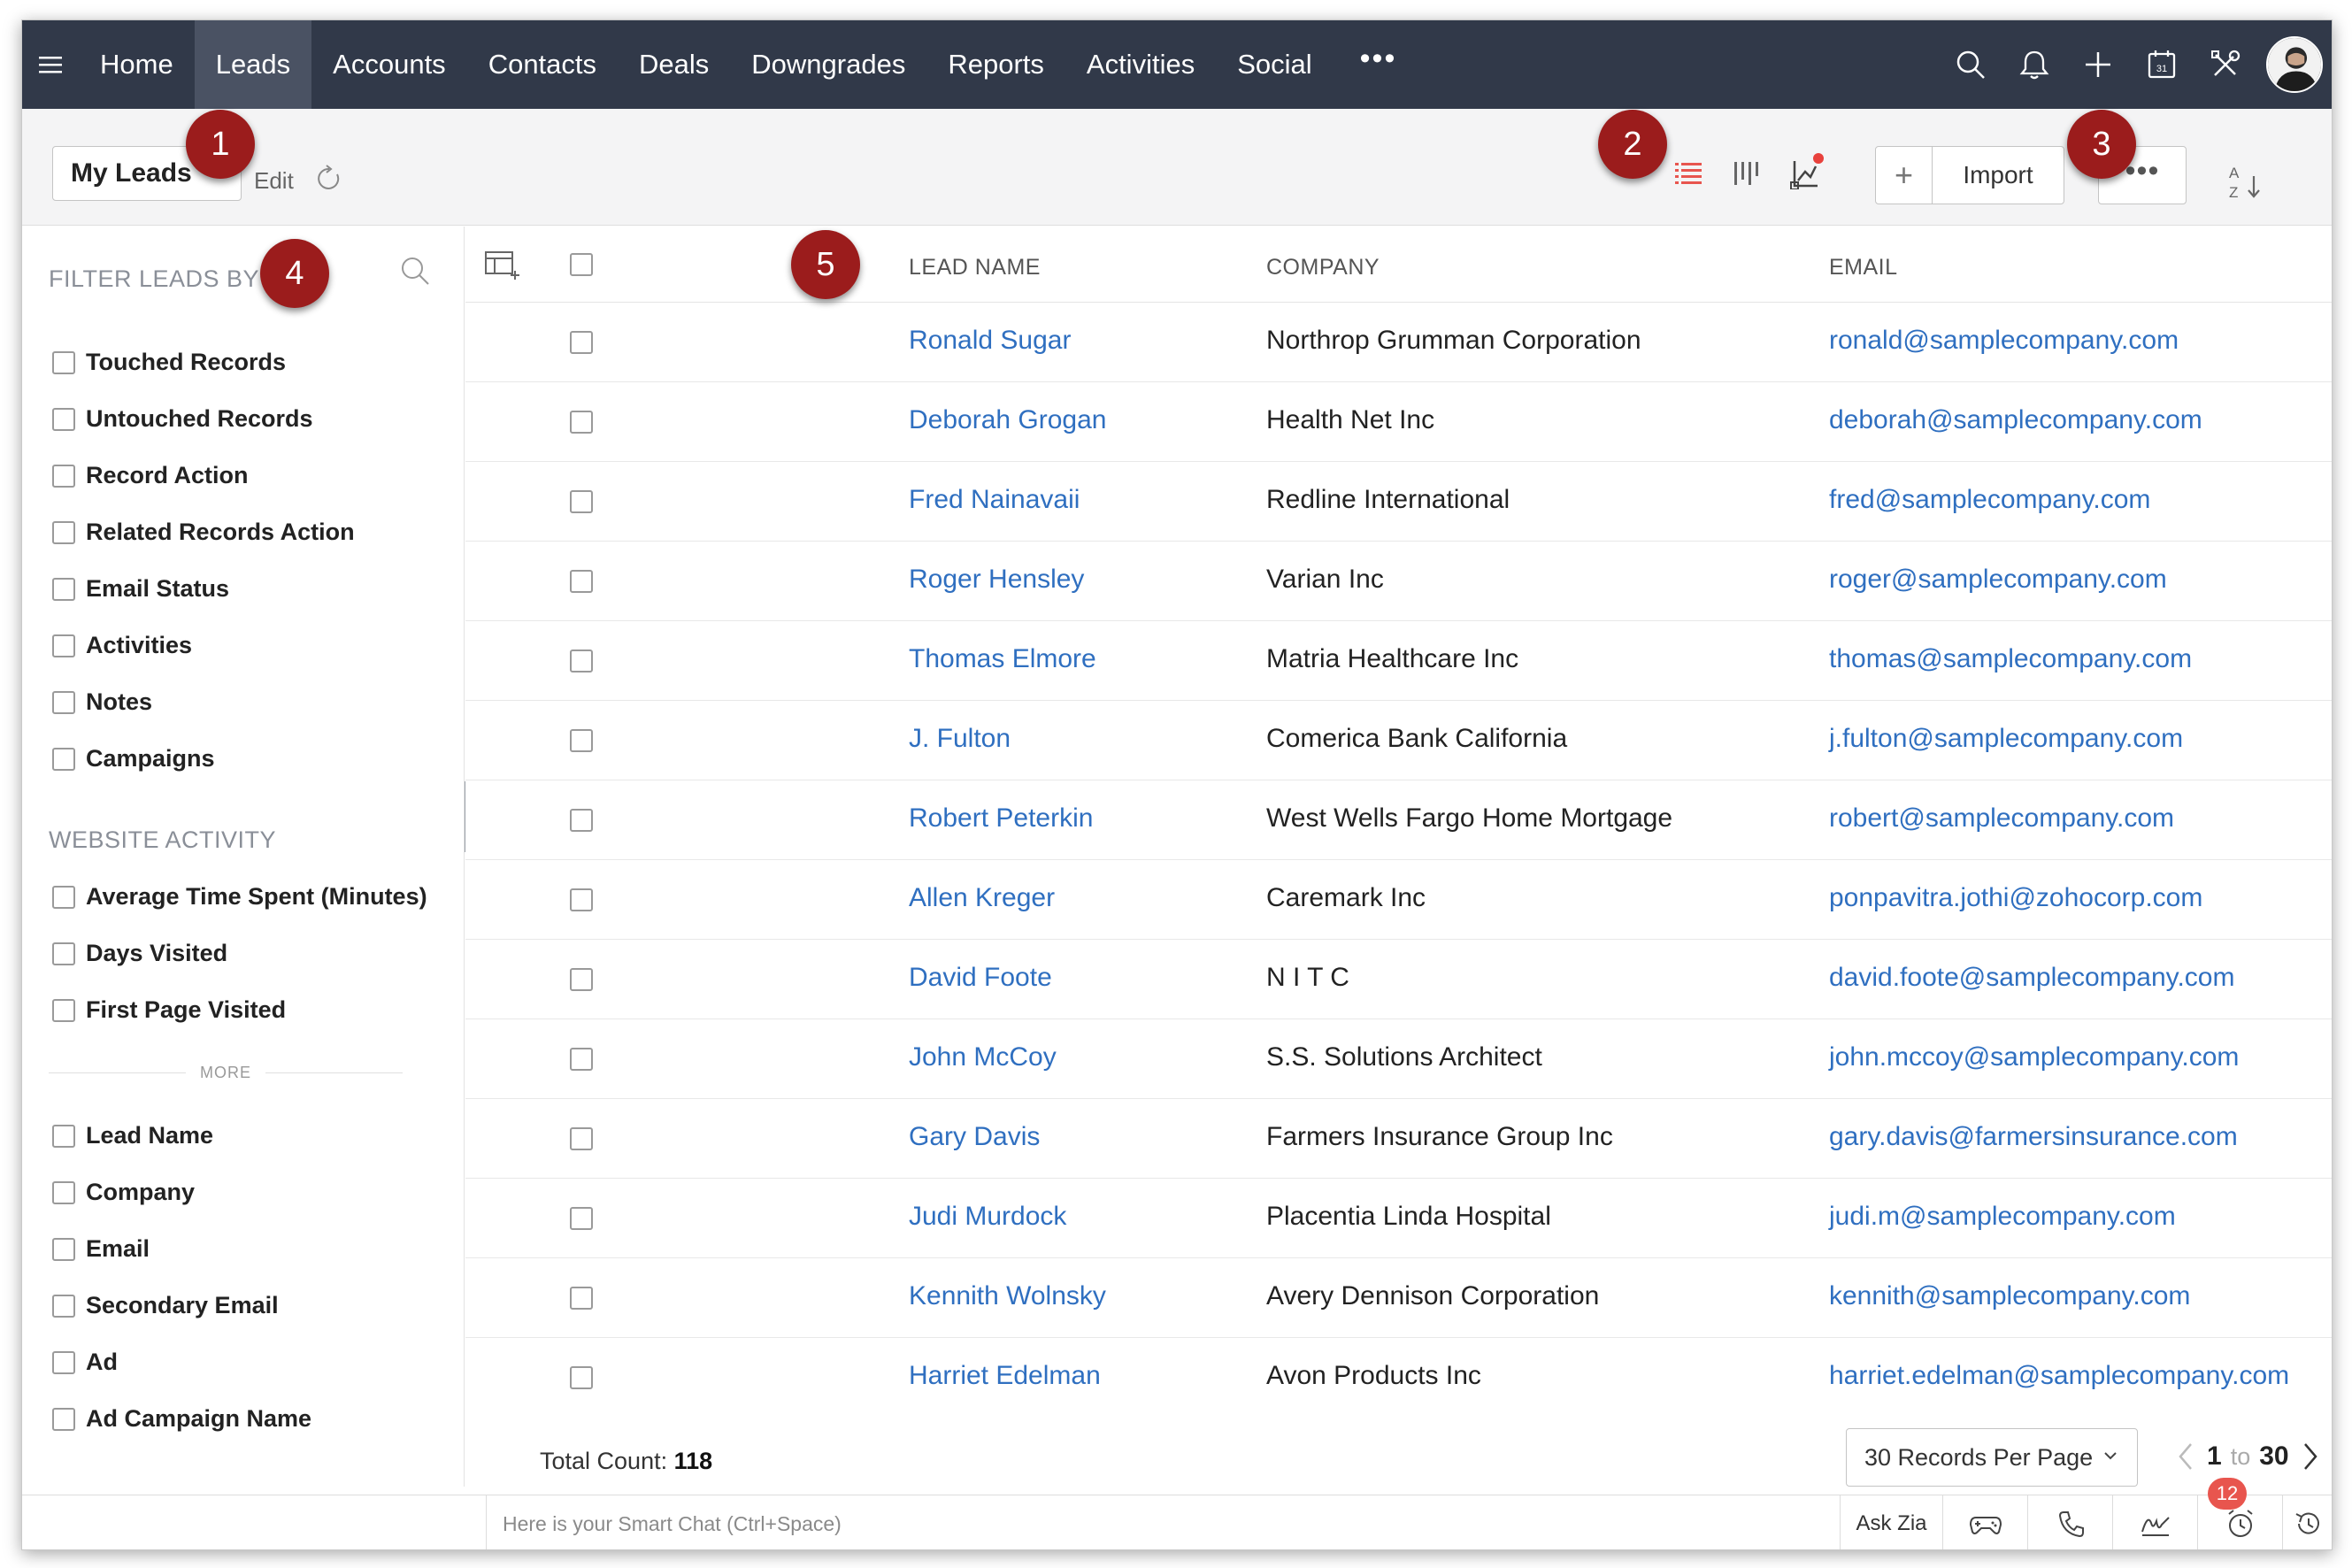 Image resolution: width=2352 pixels, height=1568 pixels. I want to click on filter-company: Company, so click(123, 1192).